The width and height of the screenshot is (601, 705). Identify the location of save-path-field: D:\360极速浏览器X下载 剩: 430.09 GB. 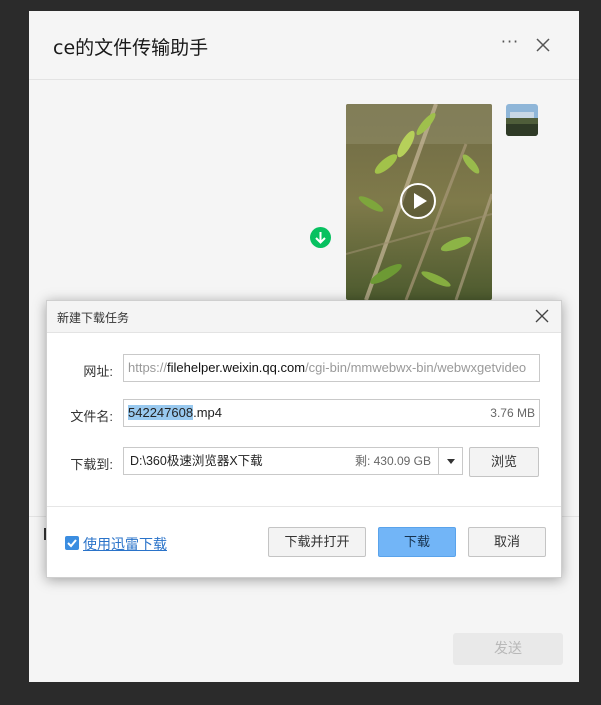
(281, 461).